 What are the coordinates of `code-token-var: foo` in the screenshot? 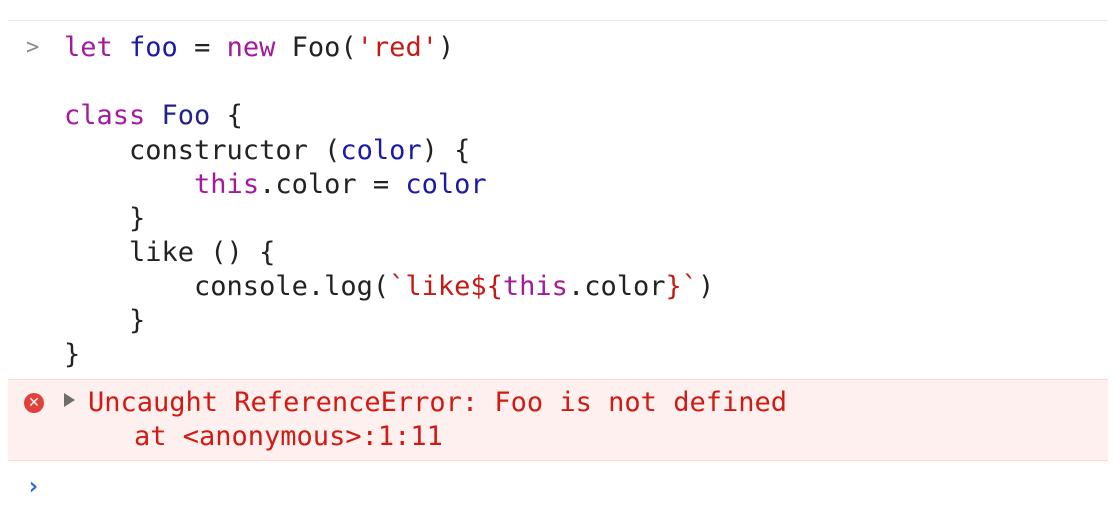 It's located at (153, 47).